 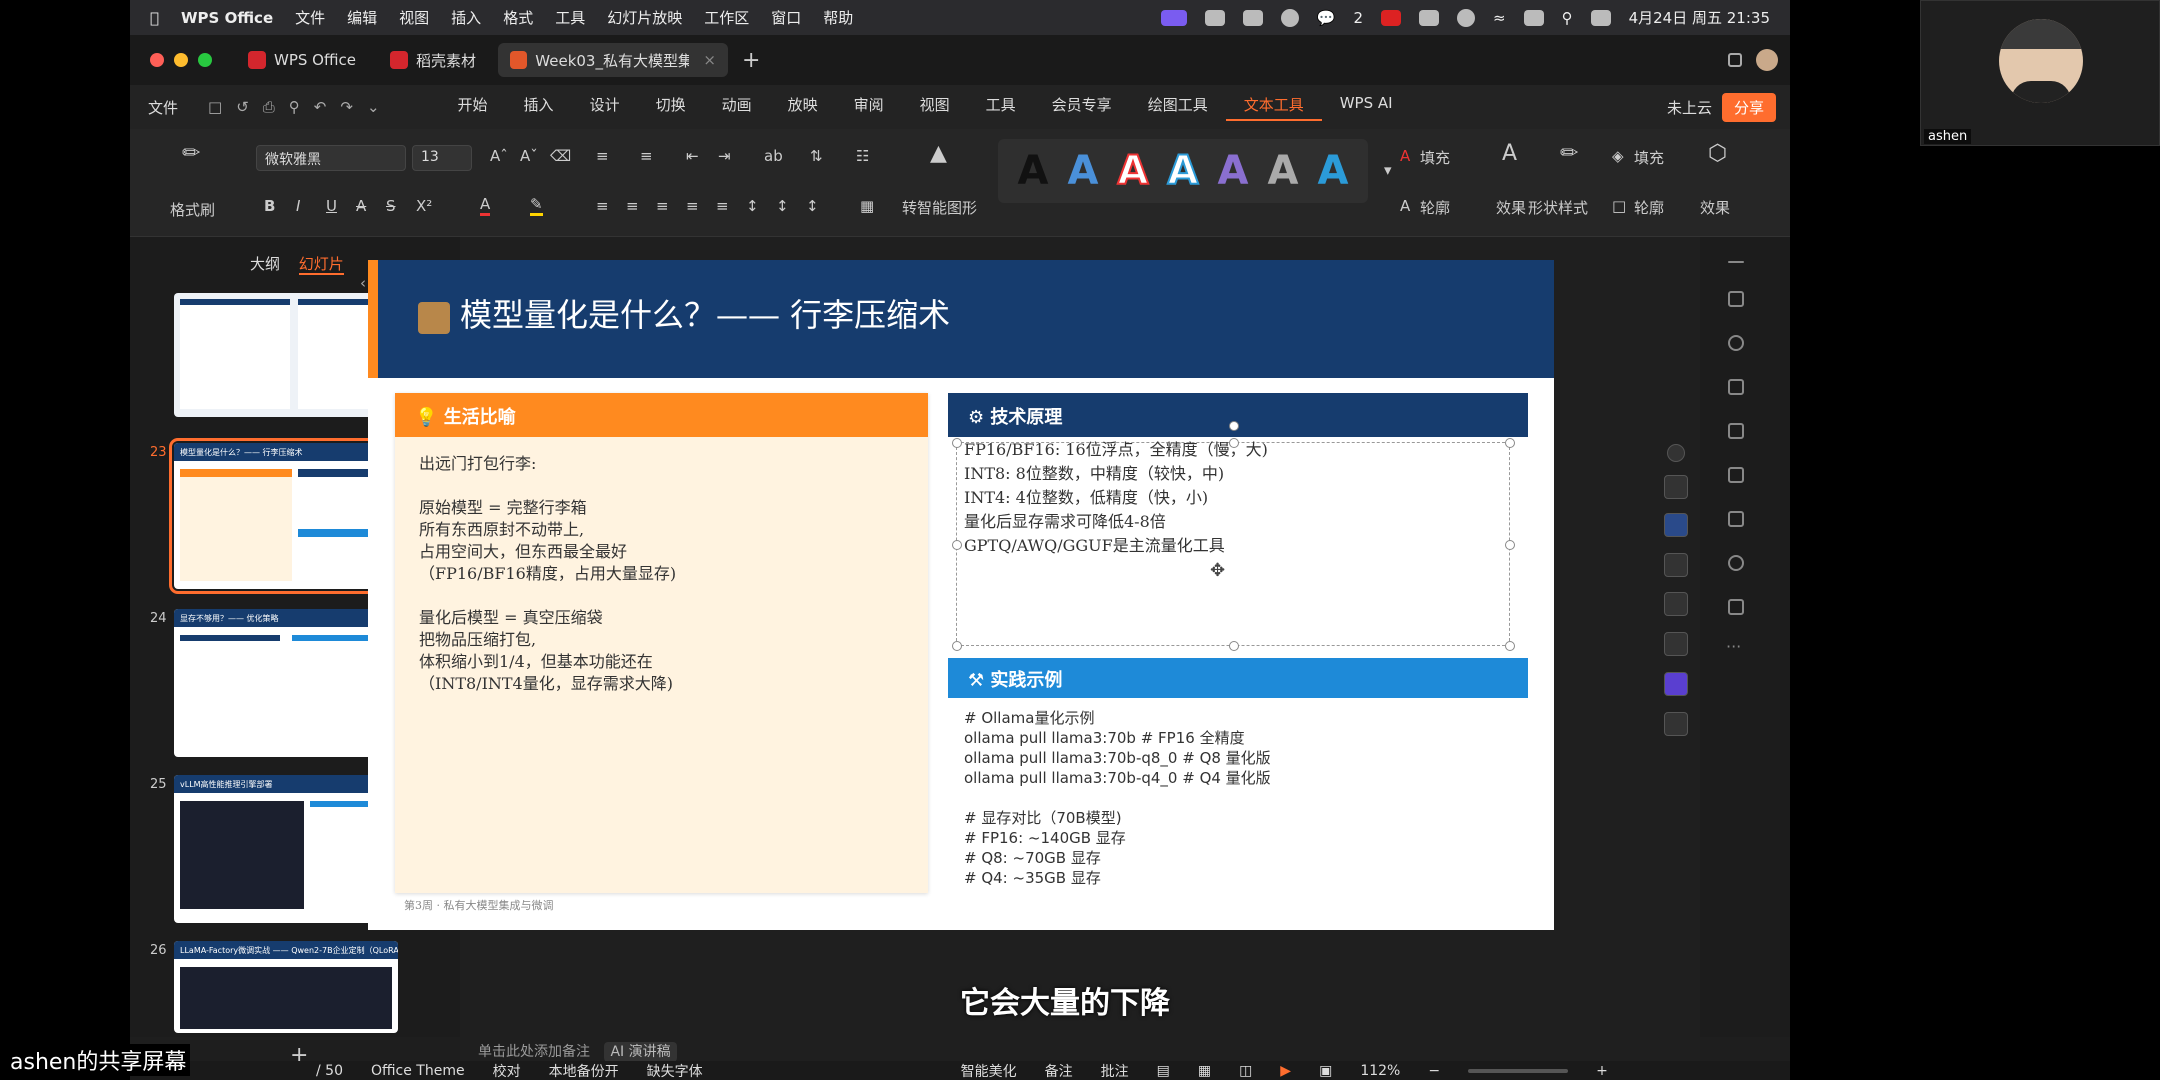 What do you see at coordinates (662, 206) in the screenshot?
I see `align-right-icon: ≡` at bounding box center [662, 206].